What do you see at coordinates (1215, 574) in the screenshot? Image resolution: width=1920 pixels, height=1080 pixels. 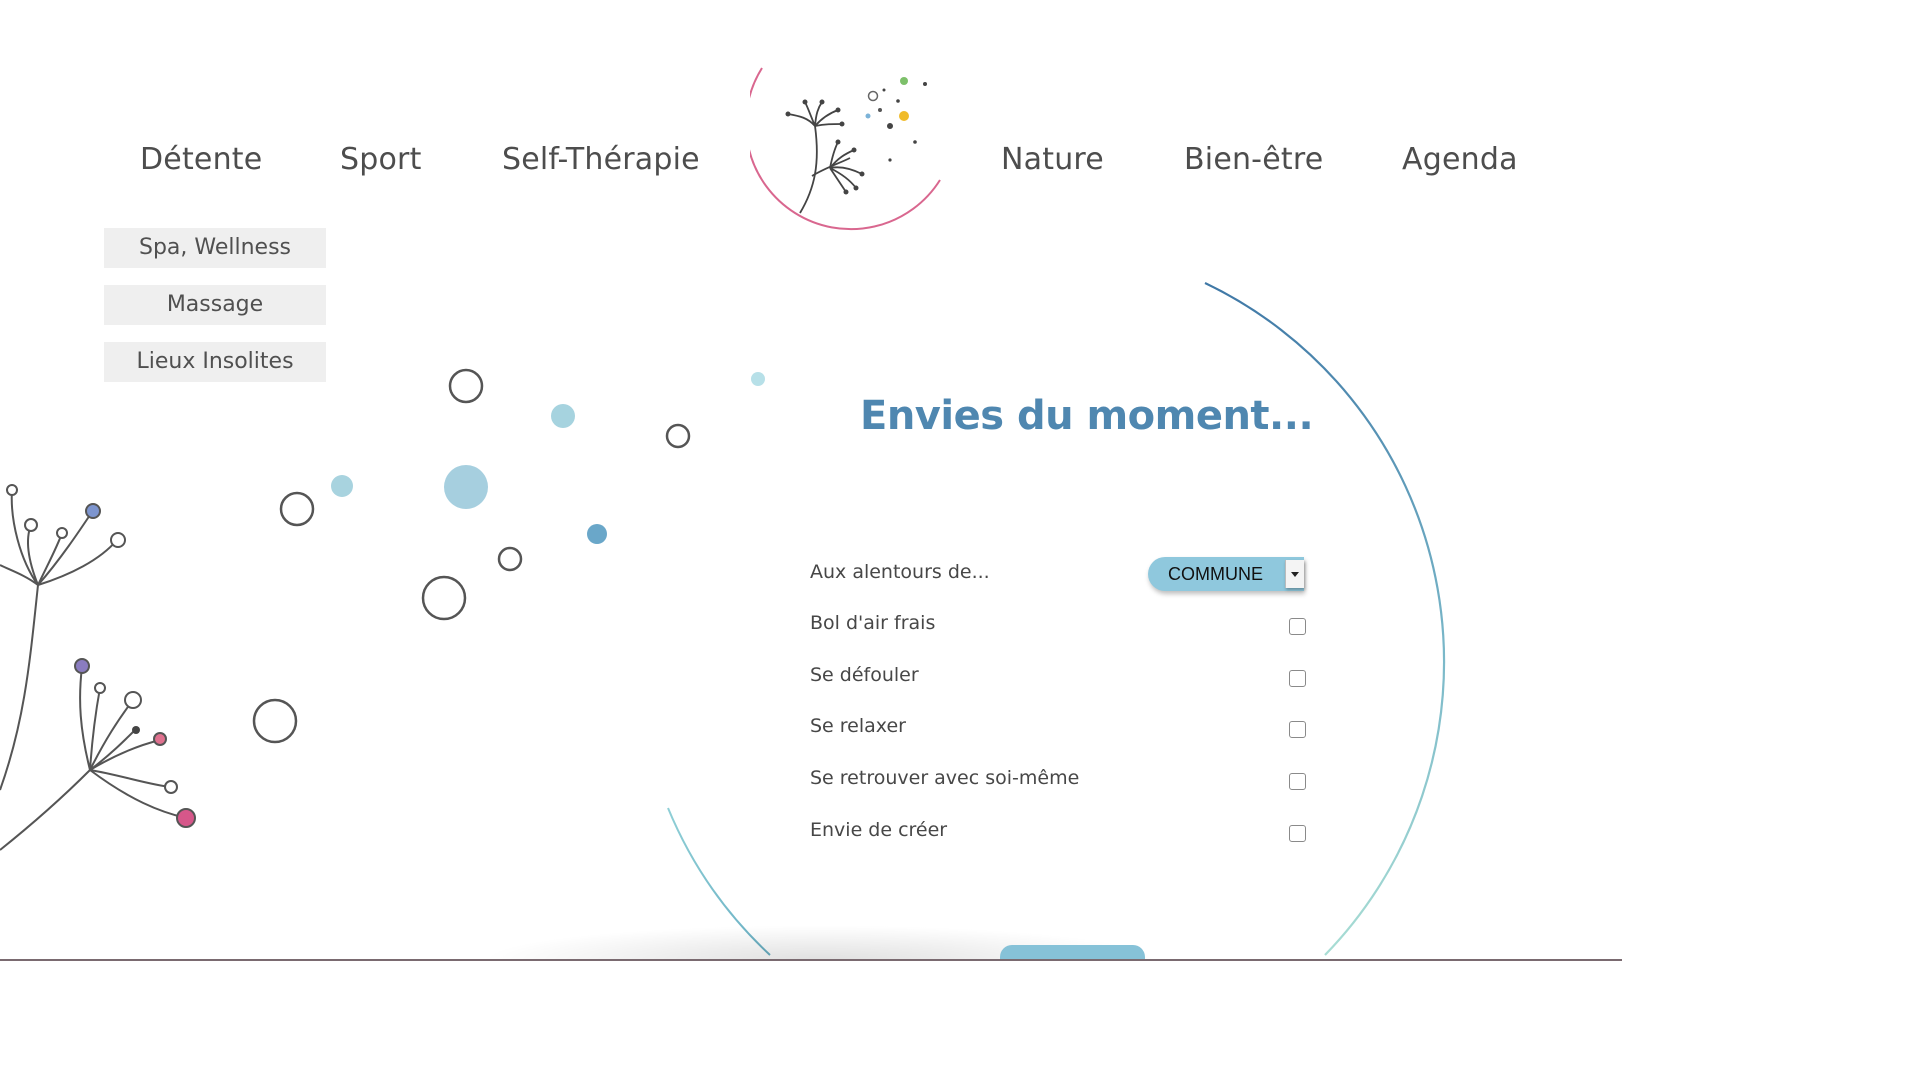 I see `commune-select-value: COMMUNE` at bounding box center [1215, 574].